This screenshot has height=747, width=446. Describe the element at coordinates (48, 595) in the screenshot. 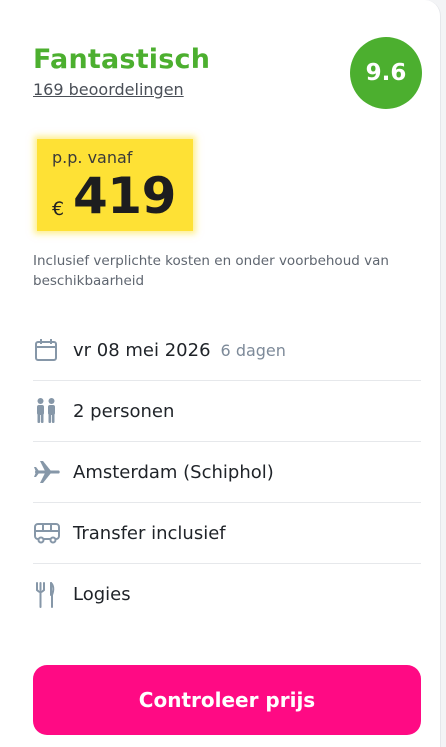

I see `cutlery-icon` at that location.